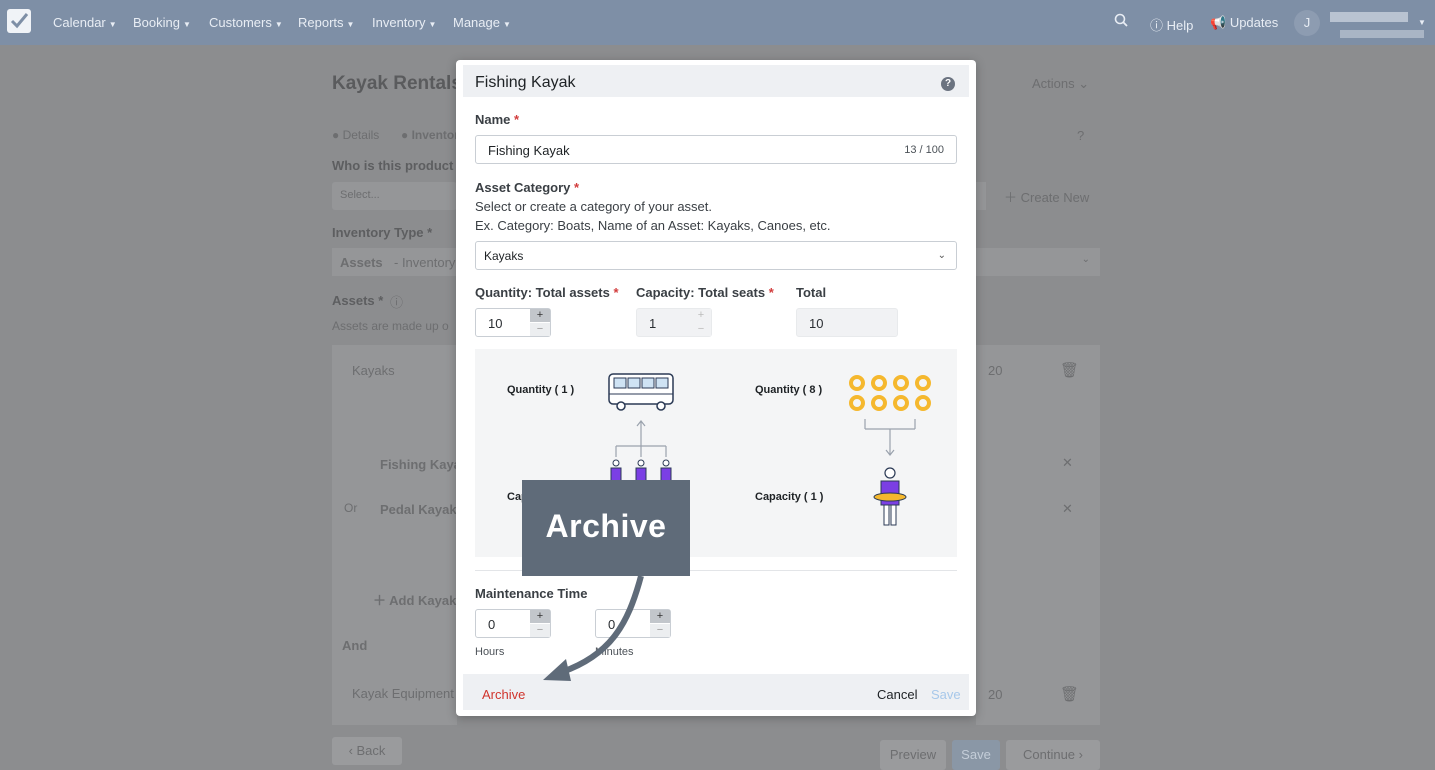 This screenshot has width=1435, height=770. What do you see at coordinates (995, 694) in the screenshot?
I see `group-equipment-qty: 20` at bounding box center [995, 694].